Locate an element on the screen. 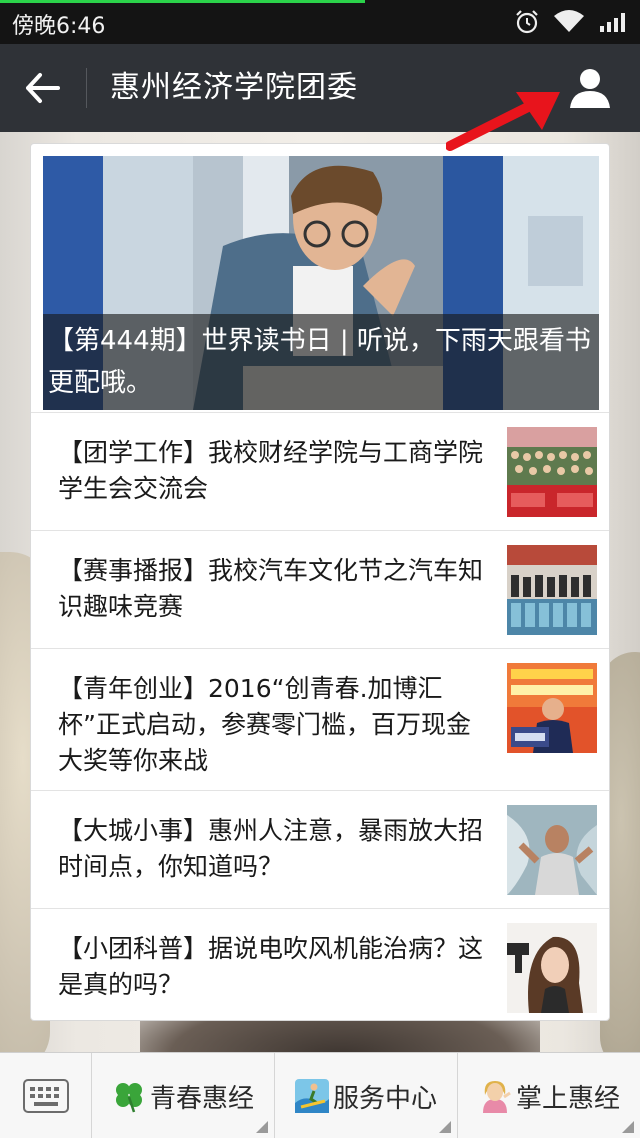 The image size is (640, 1138). four-leaf-clover-icon is located at coordinates (128, 1098).